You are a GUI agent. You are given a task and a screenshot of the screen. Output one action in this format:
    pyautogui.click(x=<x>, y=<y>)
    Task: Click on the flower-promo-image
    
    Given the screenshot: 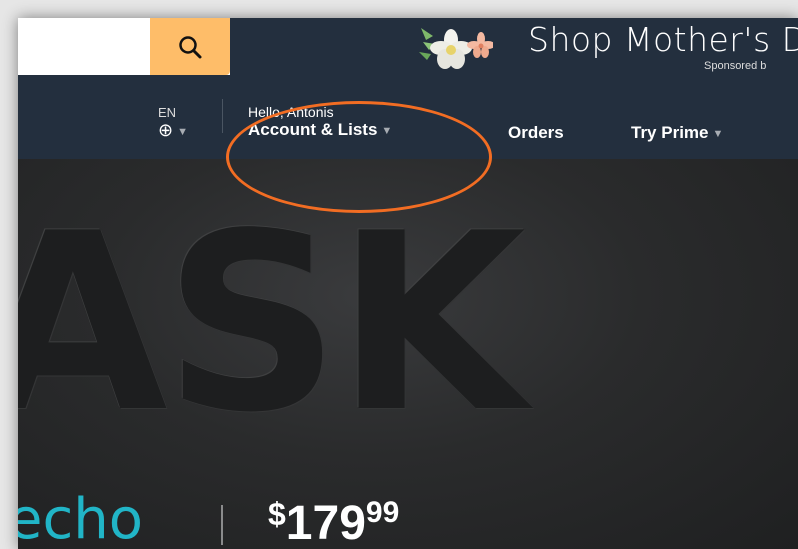 What is the action you would take?
    pyautogui.click(x=456, y=48)
    